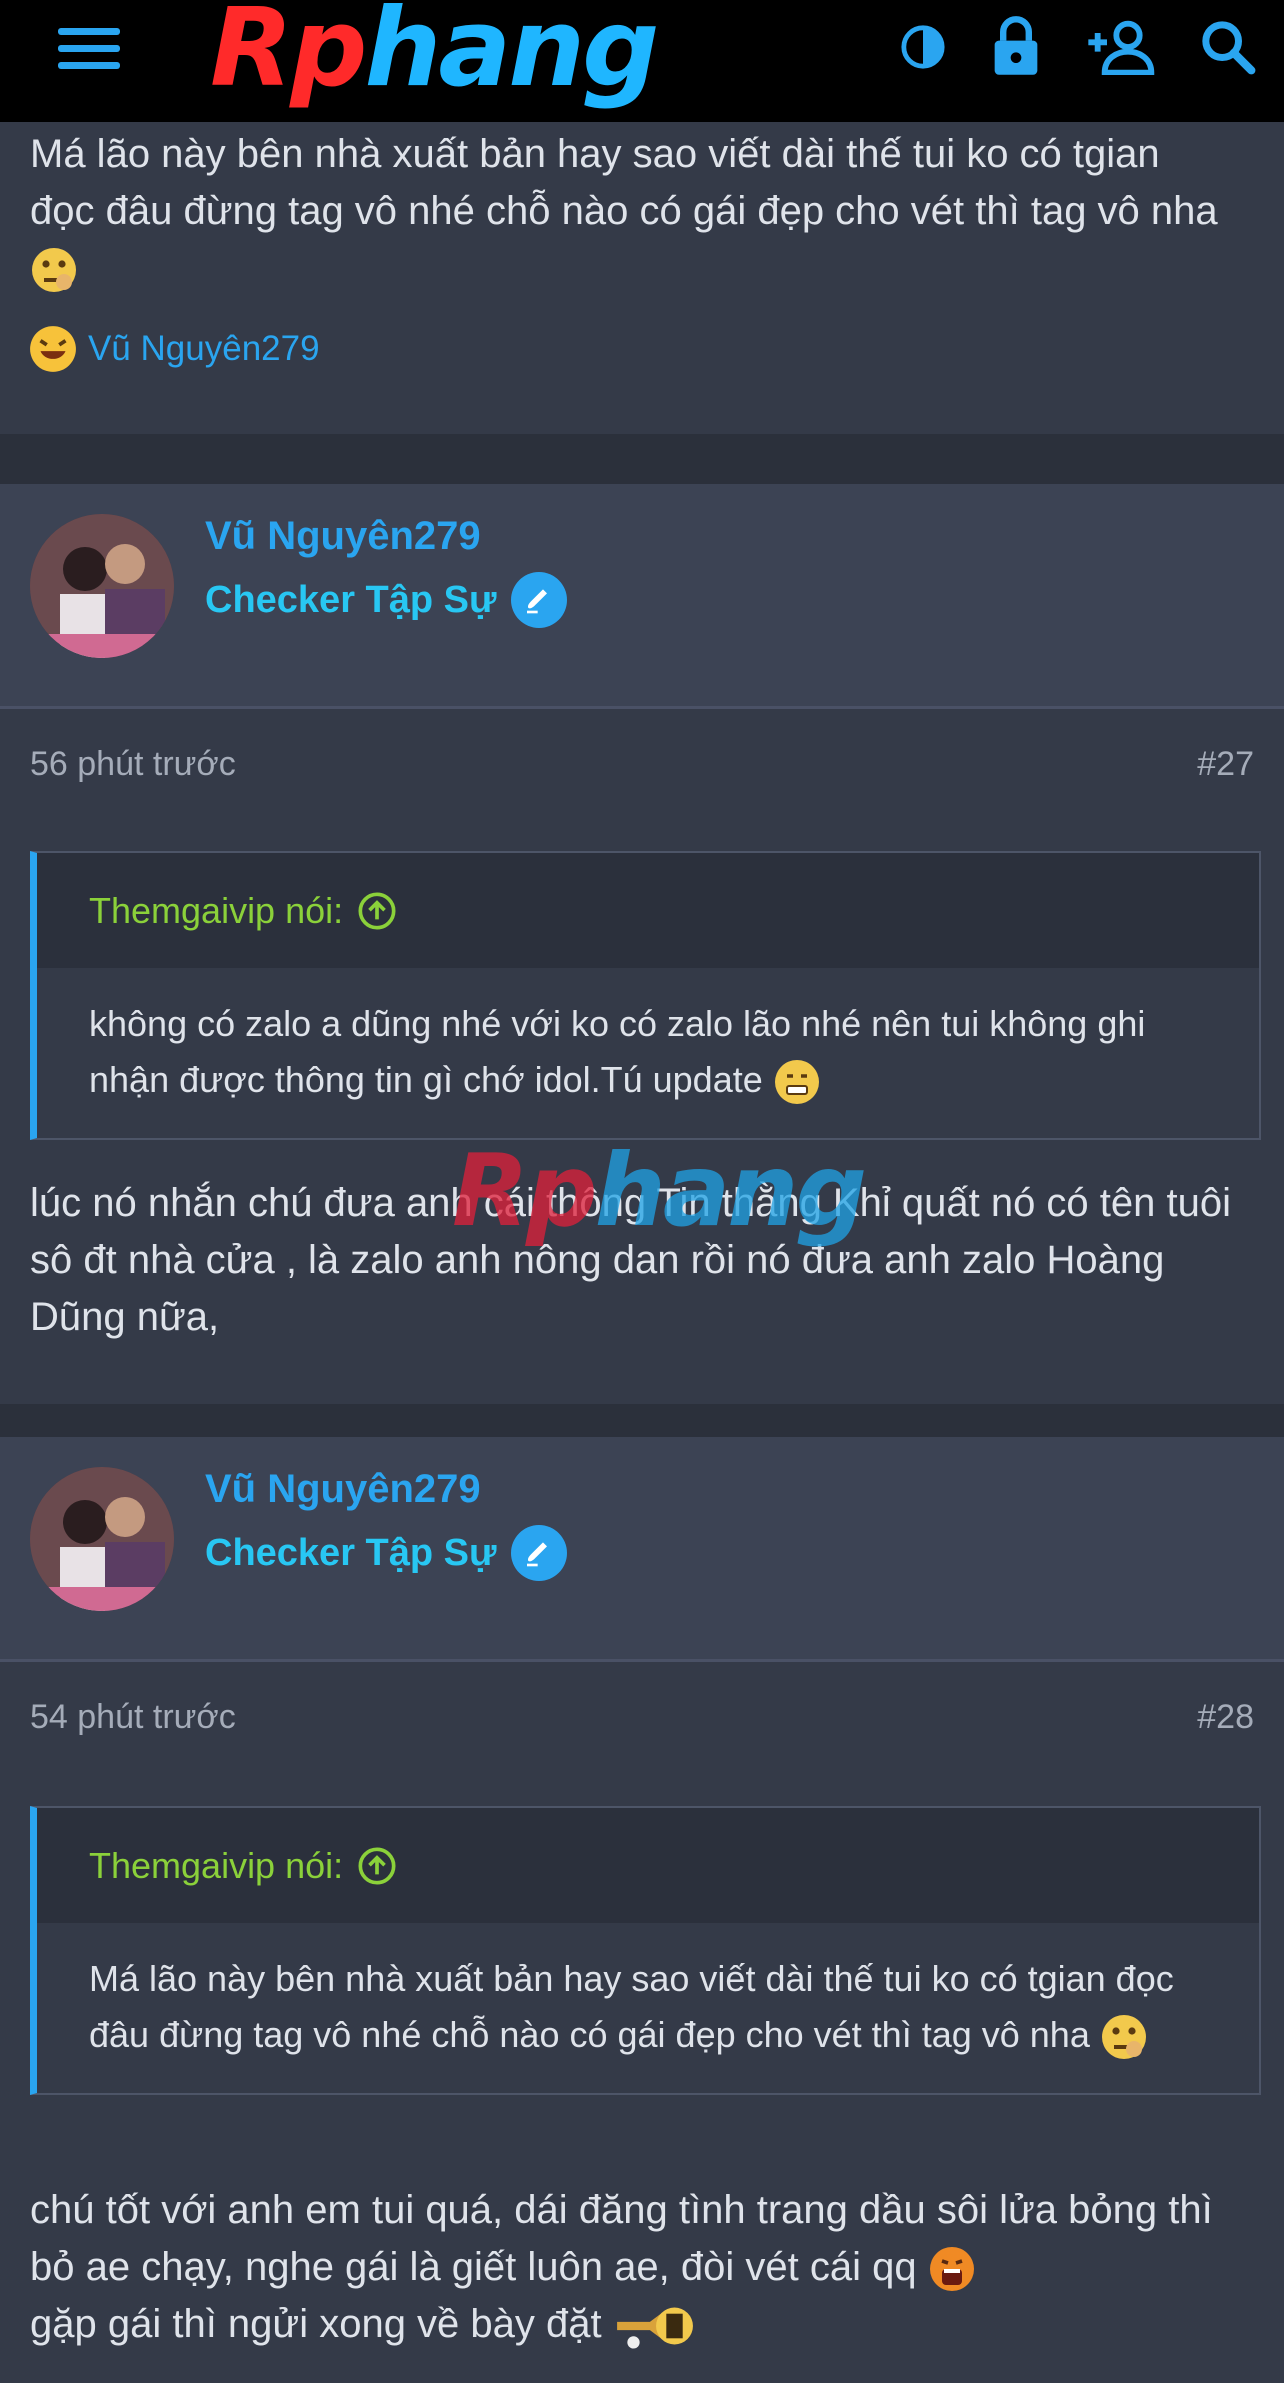 The image size is (1284, 2383). Describe the element at coordinates (434, 52) in the screenshot. I see `site-logo: Rphang` at that location.